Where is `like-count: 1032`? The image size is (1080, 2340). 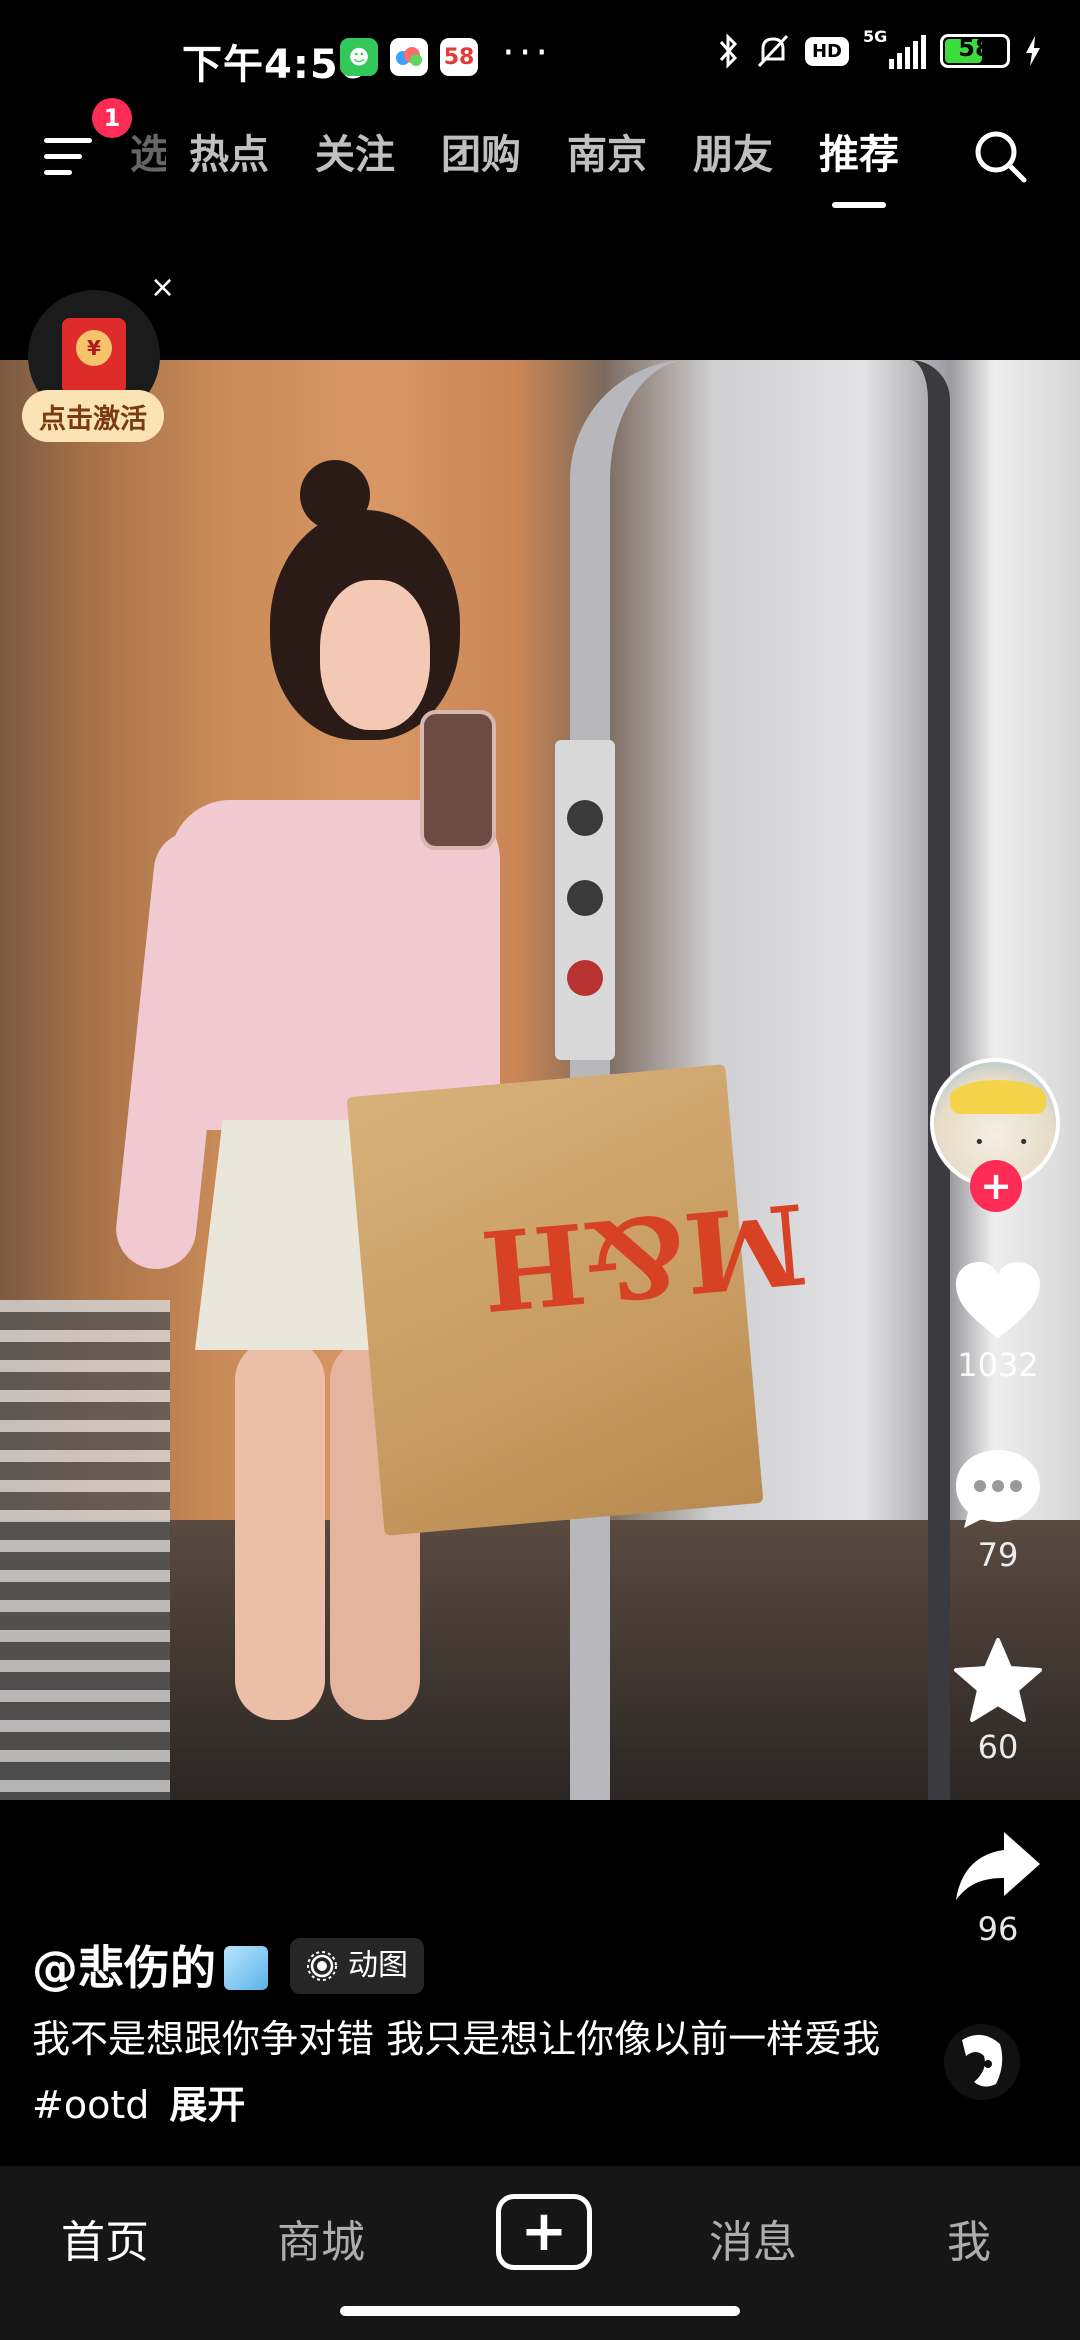
like-count: 1032 is located at coordinates (998, 1365).